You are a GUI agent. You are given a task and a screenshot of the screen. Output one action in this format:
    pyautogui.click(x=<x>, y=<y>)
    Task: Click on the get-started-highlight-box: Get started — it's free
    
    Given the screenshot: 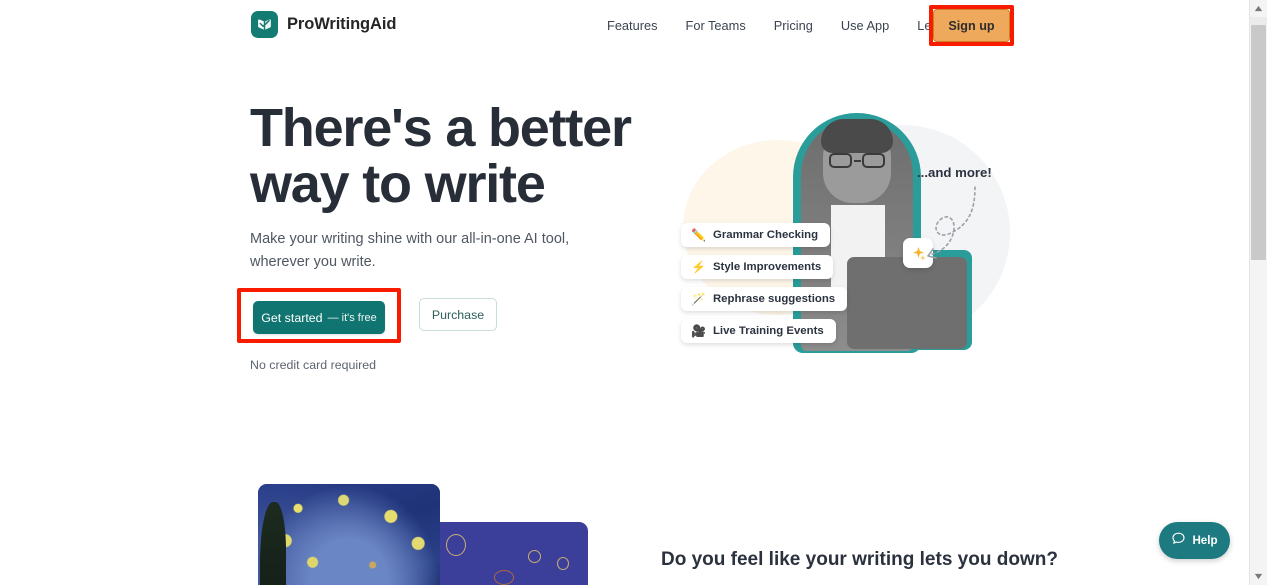 What is the action you would take?
    pyautogui.click(x=319, y=315)
    